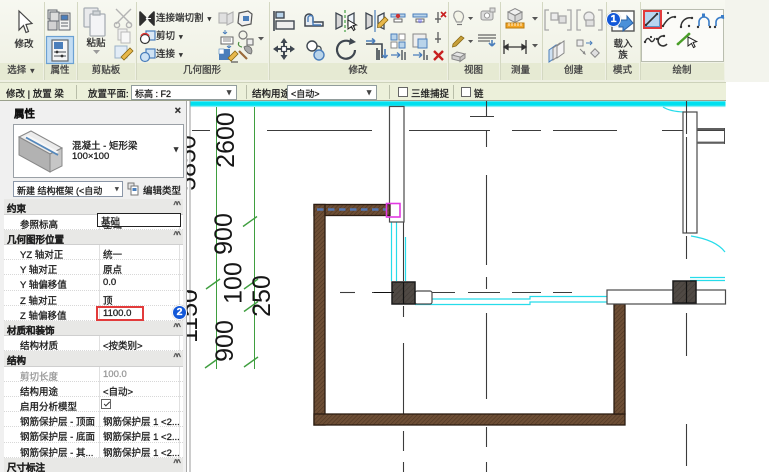 Image resolution: width=769 pixels, height=472 pixels. Describe the element at coordinates (262, 296) in the screenshot. I see `svg-text: 250` at that location.